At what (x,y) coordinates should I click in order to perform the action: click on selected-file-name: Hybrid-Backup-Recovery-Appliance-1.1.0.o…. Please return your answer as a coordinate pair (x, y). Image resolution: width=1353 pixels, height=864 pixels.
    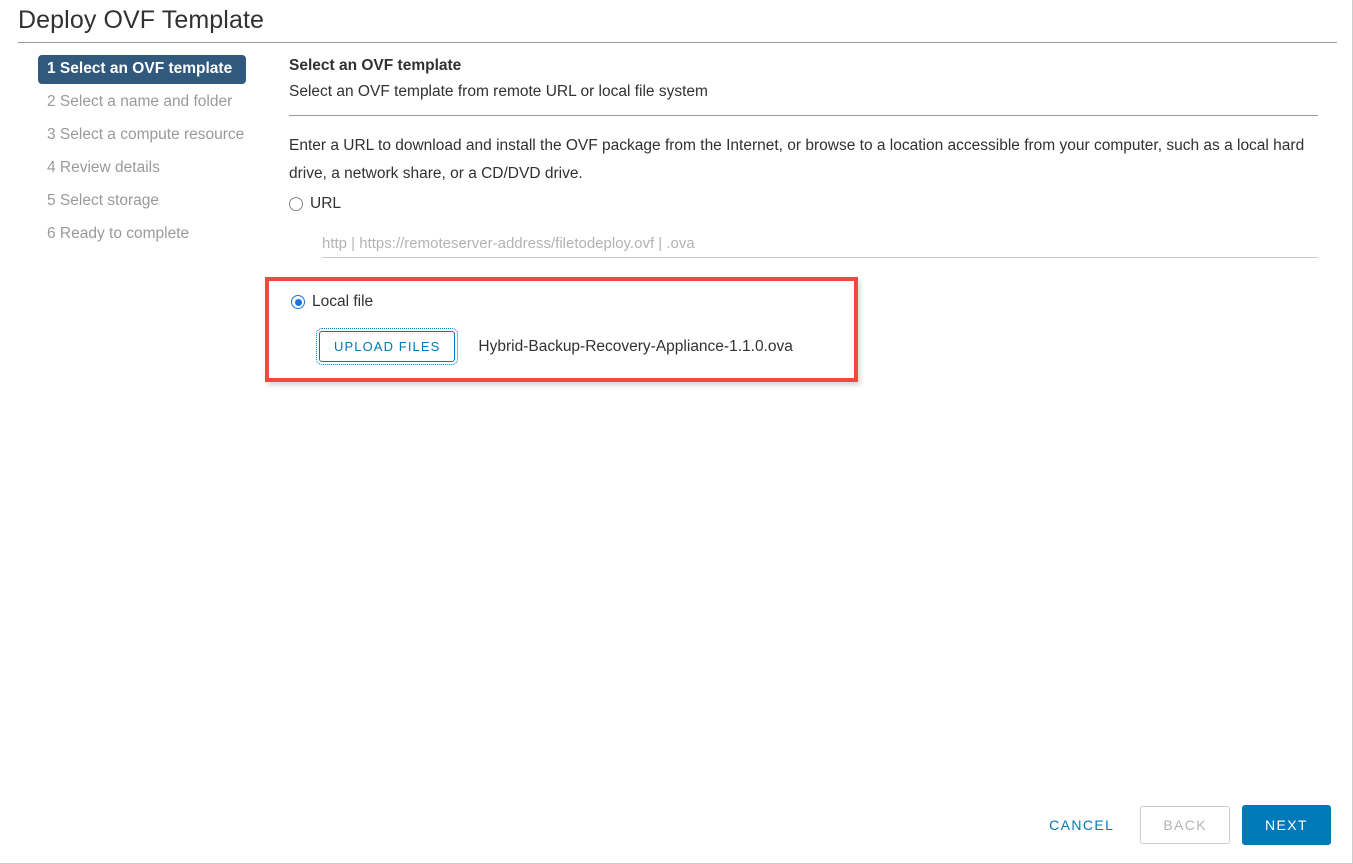
    Looking at the image, I should click on (635, 346).